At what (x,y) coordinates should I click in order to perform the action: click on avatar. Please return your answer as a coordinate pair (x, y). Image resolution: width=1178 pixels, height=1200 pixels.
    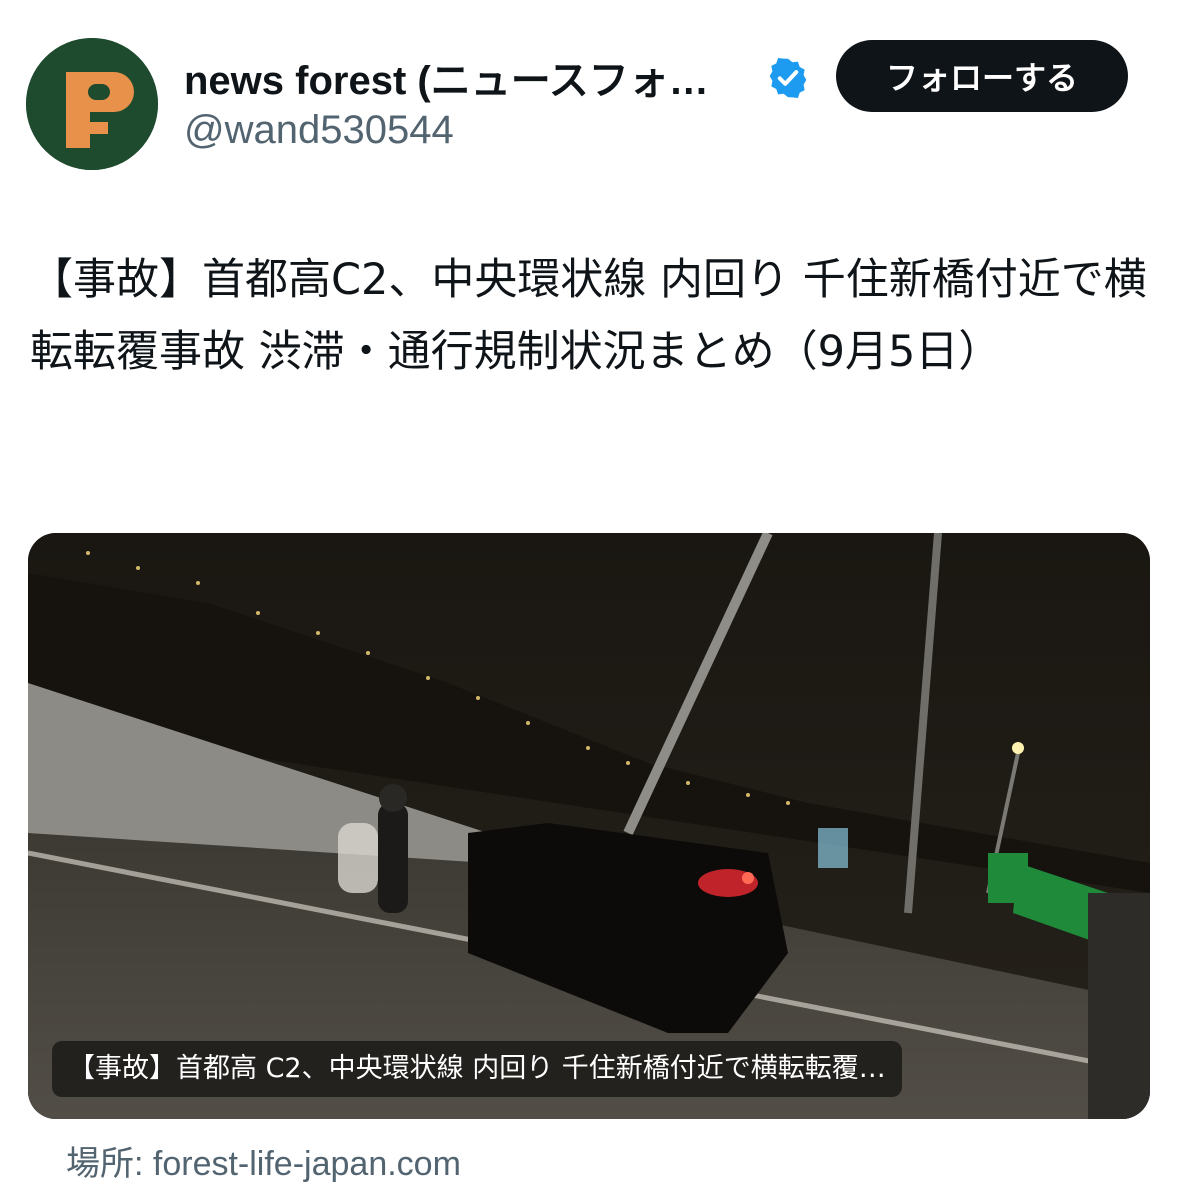
    Looking at the image, I should click on (92, 104).